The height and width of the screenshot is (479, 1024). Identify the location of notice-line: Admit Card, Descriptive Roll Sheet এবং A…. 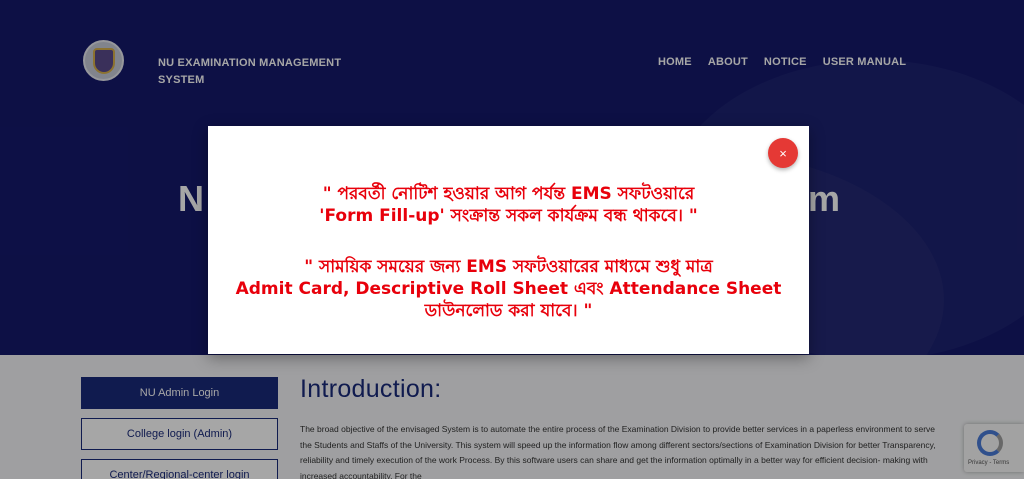
(508, 289).